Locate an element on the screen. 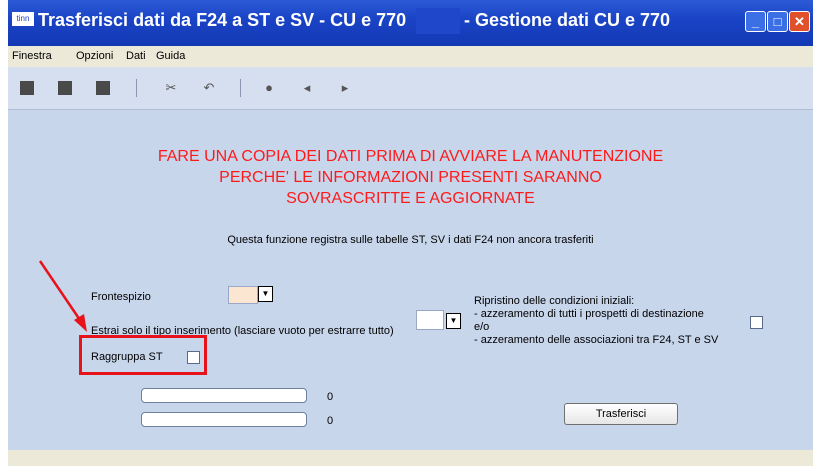 This screenshot has width=813, height=466. save-icon is located at coordinates (65, 88).